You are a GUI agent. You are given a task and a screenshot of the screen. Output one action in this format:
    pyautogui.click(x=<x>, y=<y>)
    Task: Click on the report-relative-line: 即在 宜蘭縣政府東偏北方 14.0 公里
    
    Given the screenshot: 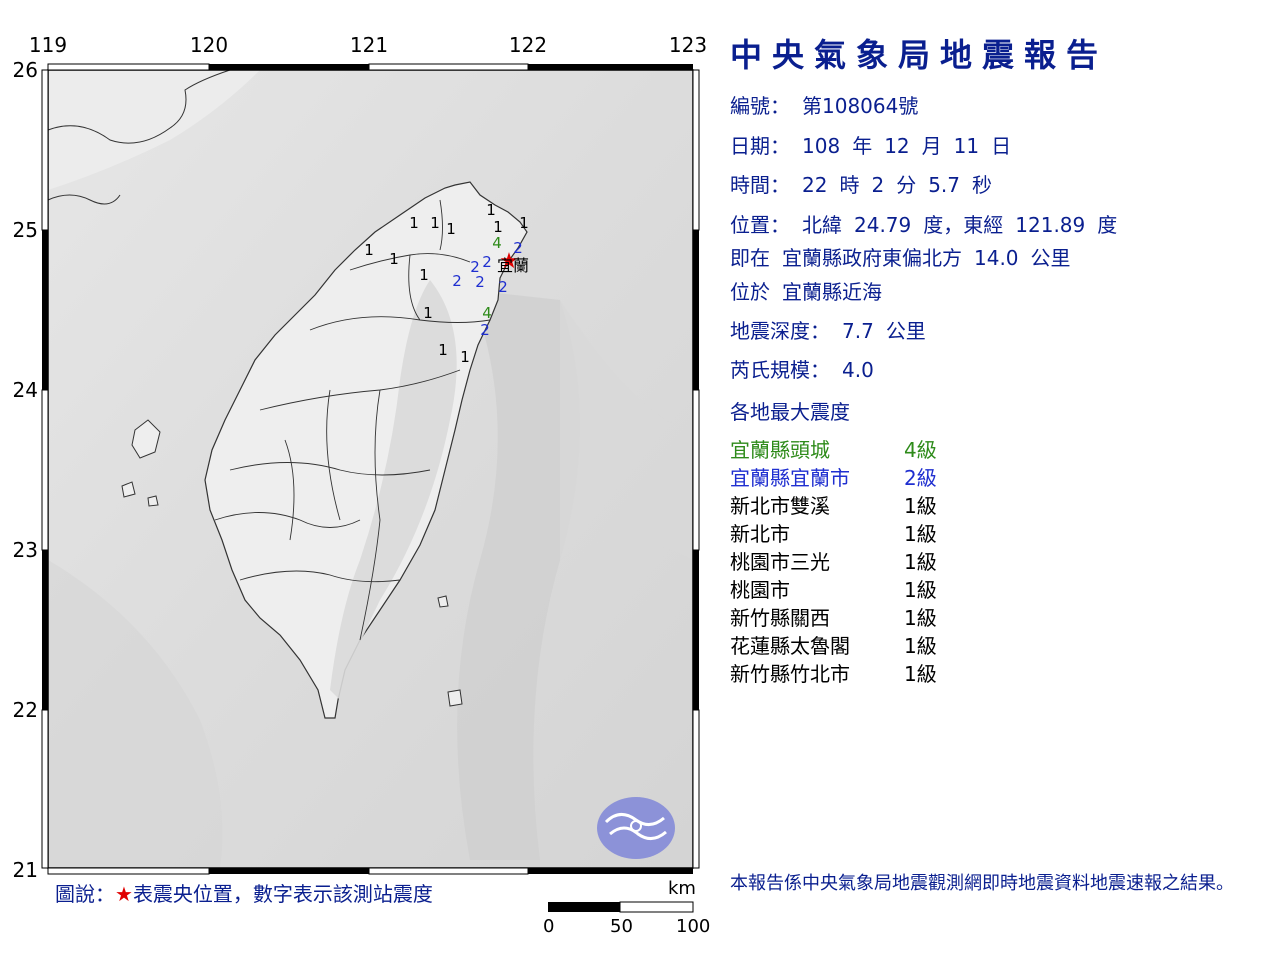 What is the action you would take?
    pyautogui.click(x=906, y=256)
    